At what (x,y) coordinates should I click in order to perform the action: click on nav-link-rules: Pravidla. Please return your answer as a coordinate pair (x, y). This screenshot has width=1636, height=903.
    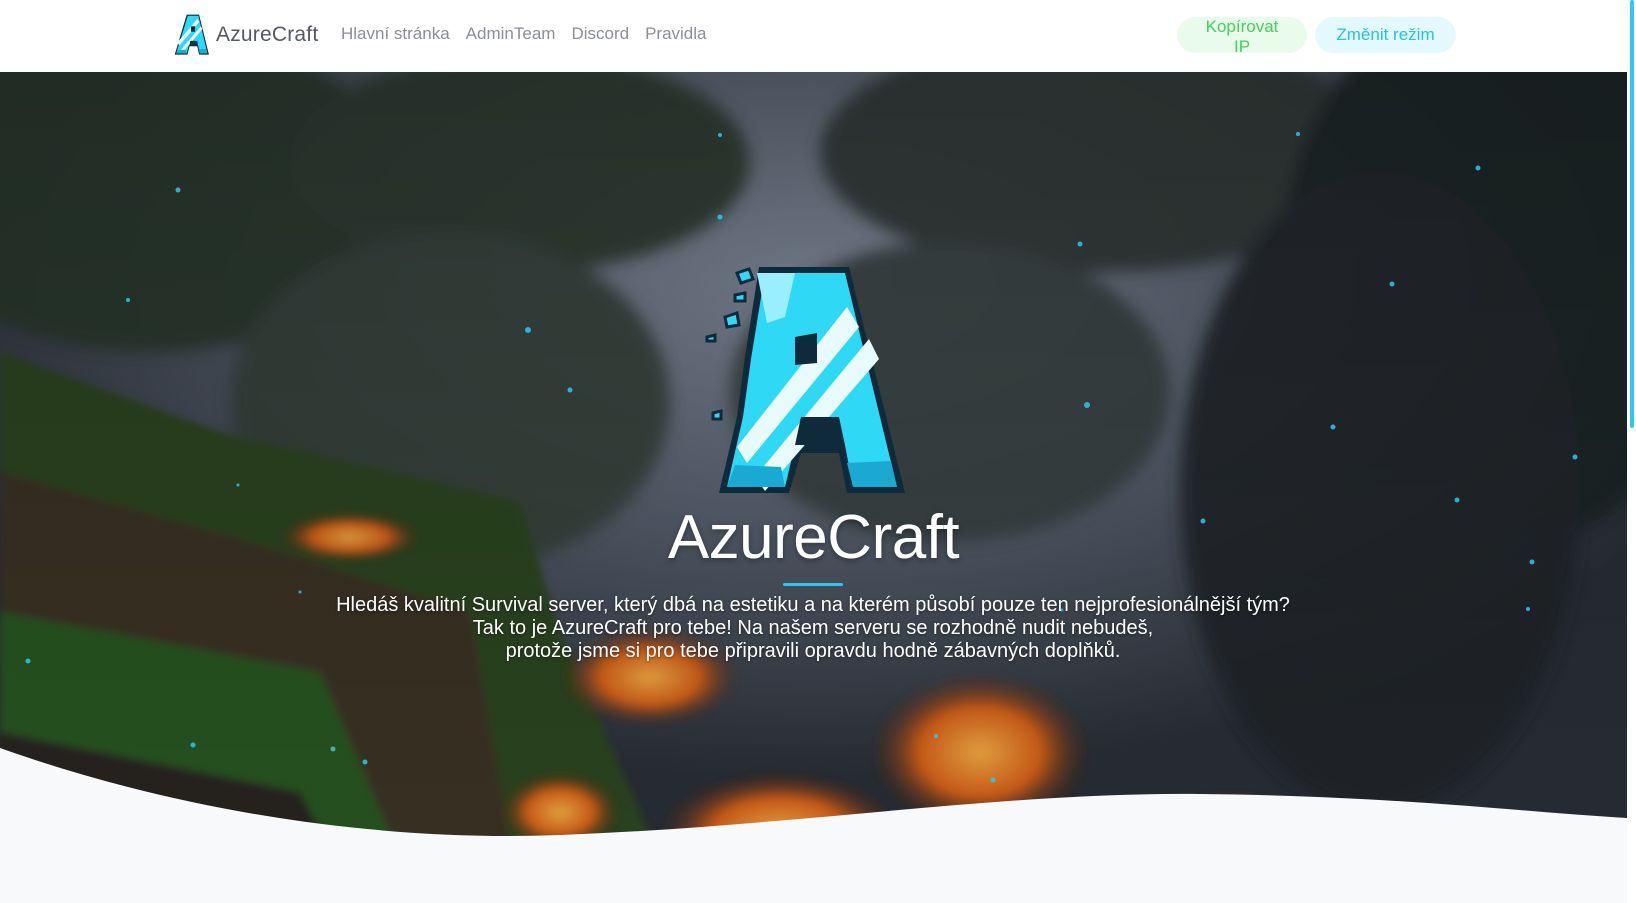
    Looking at the image, I should click on (675, 34).